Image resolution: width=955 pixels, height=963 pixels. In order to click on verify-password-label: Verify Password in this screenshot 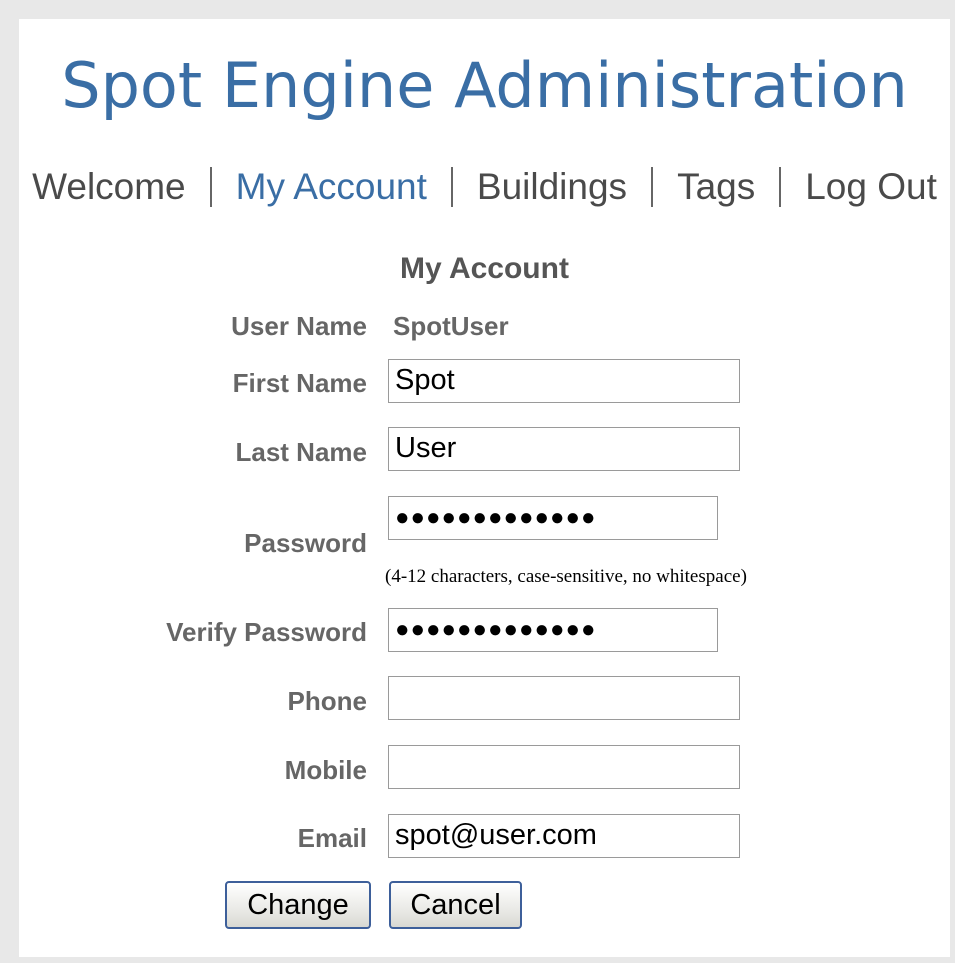, I will do `click(266, 632)`.